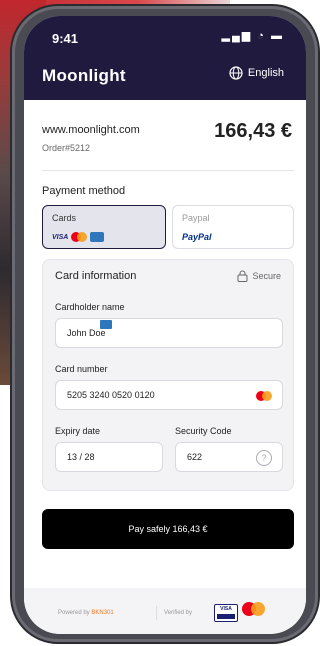 Image resolution: width=320 pixels, height=646 pixels. Describe the element at coordinates (81, 457) in the screenshot. I see `expiry-value: 13 / 28` at that location.